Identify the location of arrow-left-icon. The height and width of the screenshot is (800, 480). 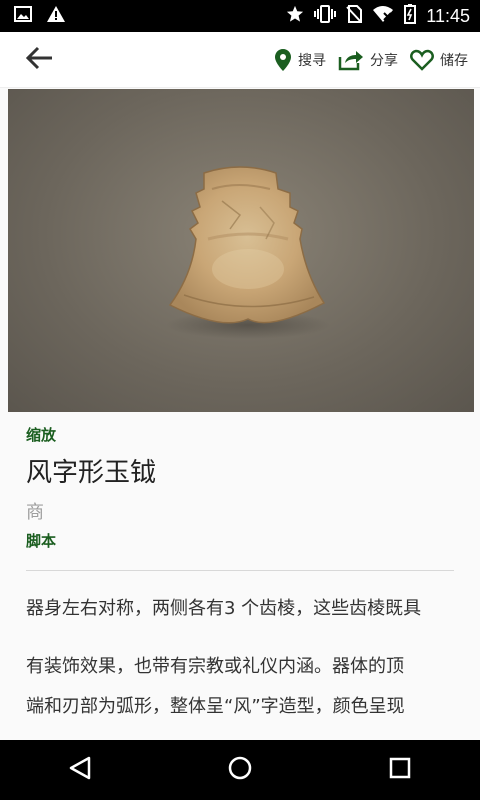
(39, 60).